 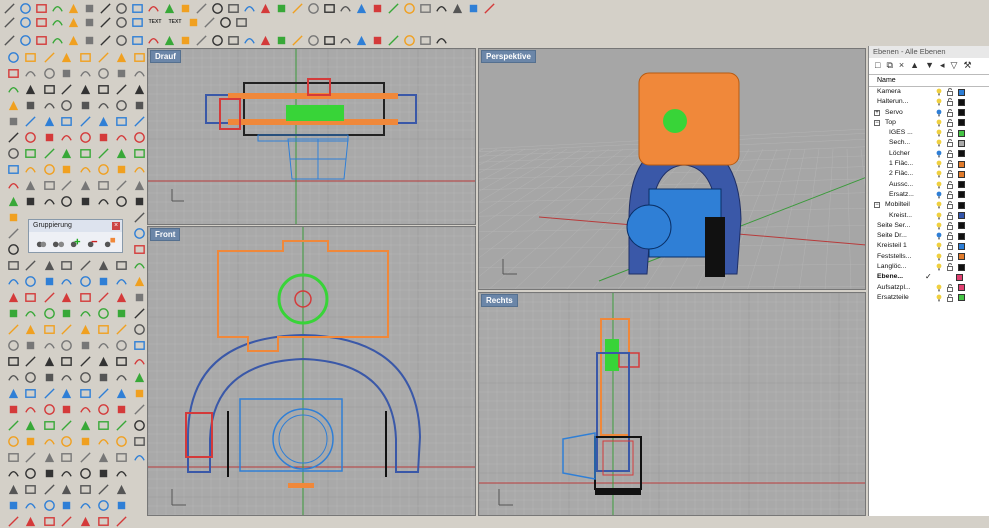 I want to click on render-icon, so click(x=425, y=8).